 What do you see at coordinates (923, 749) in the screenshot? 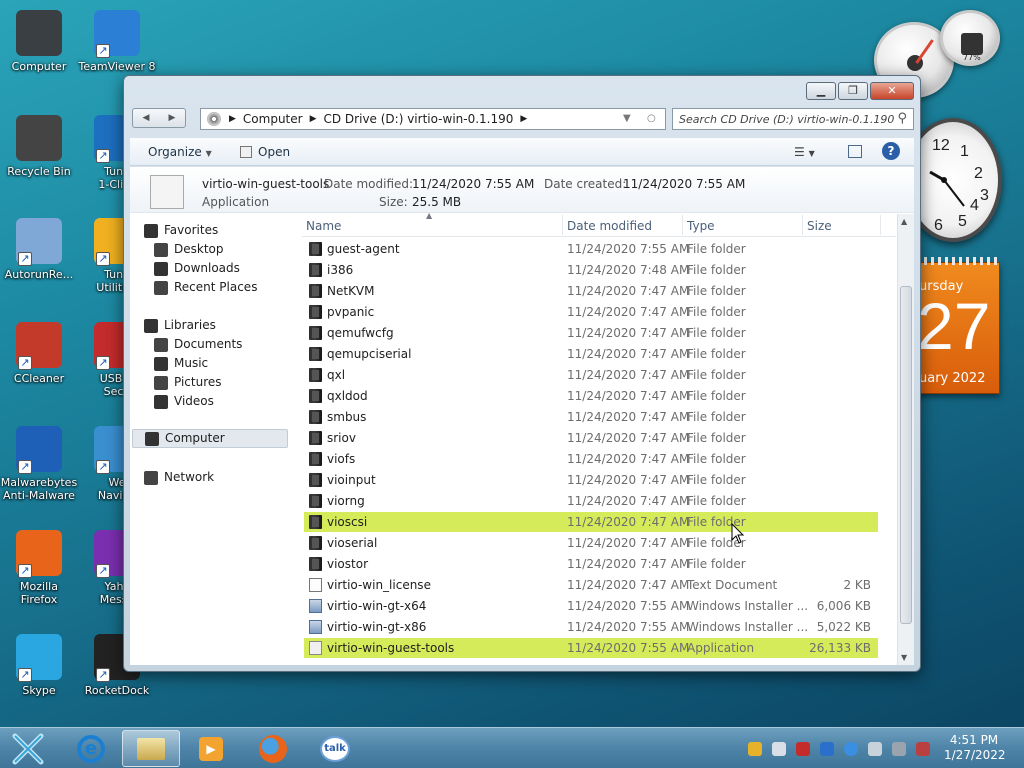
I see `tray-volume-muted-icon` at bounding box center [923, 749].